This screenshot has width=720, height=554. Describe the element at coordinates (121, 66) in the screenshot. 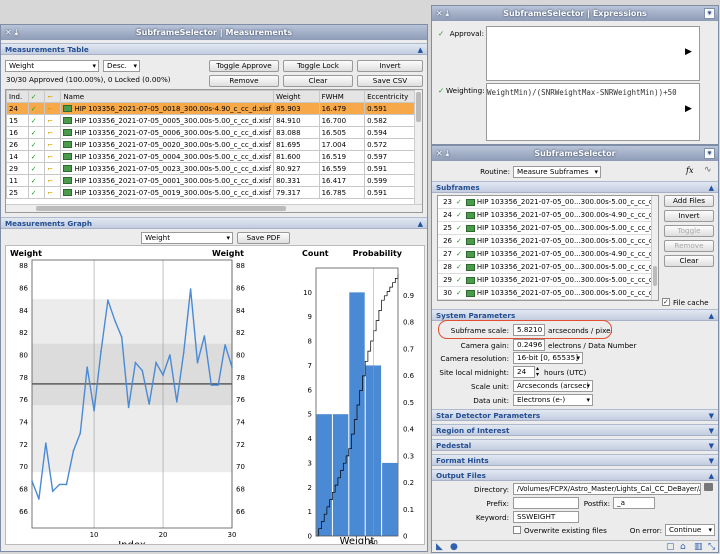

I see `sort-direction-select: Desc.` at that location.